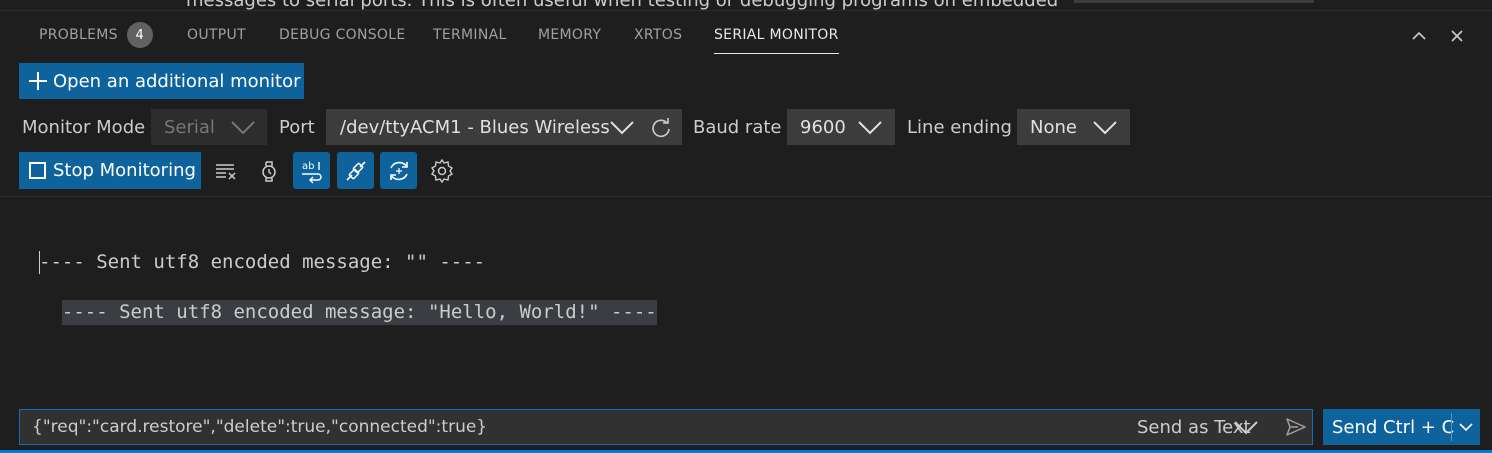  I want to click on tab-xrtos-label: XRTOS, so click(658, 35).